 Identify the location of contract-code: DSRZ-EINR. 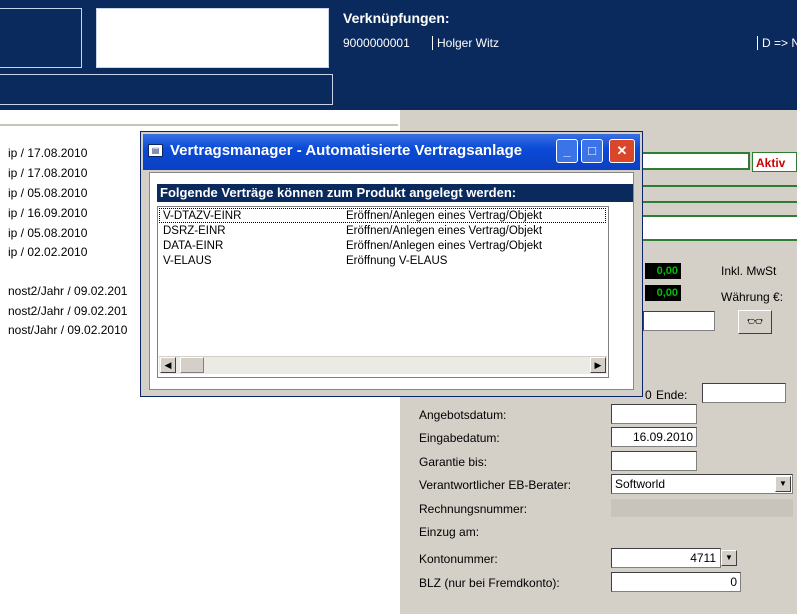
(194, 231).